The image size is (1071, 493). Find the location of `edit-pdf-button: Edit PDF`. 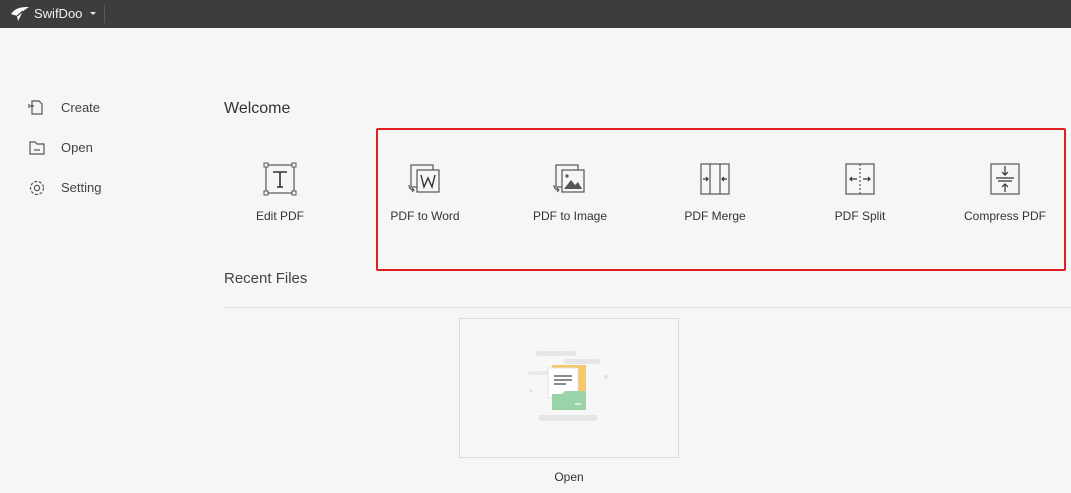

edit-pdf-button: Edit PDF is located at coordinates (280, 195).